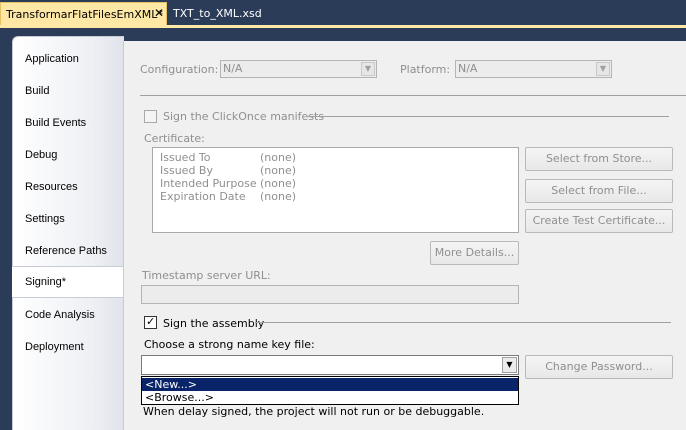 This screenshot has width=686, height=430. I want to click on configuration-label: Configuration:, so click(179, 69).